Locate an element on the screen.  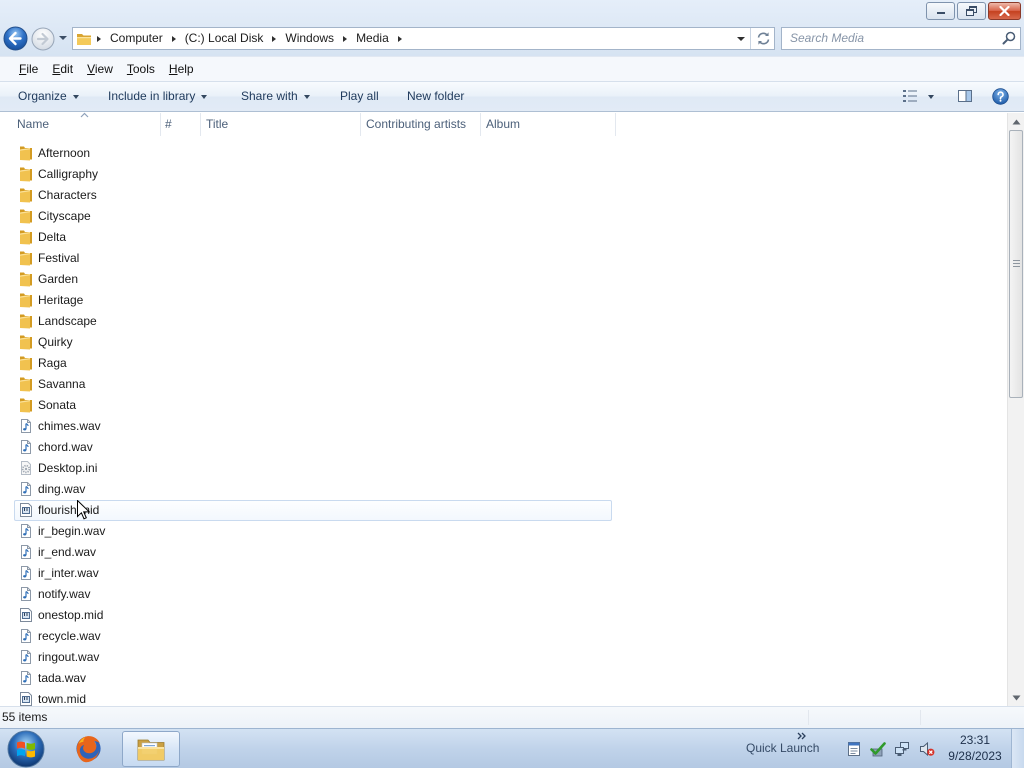
play-all-button: Play all is located at coordinates (359, 96).